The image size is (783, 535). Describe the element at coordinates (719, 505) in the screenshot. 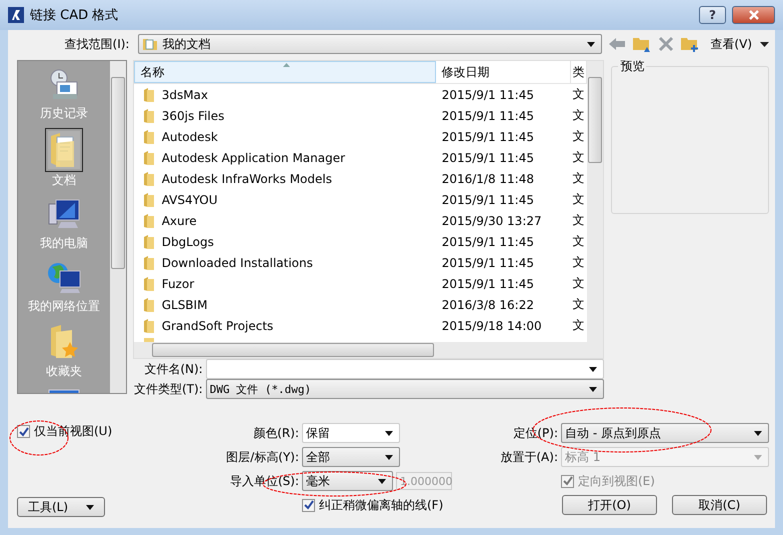

I see `cancel-button: 取消(C)` at that location.